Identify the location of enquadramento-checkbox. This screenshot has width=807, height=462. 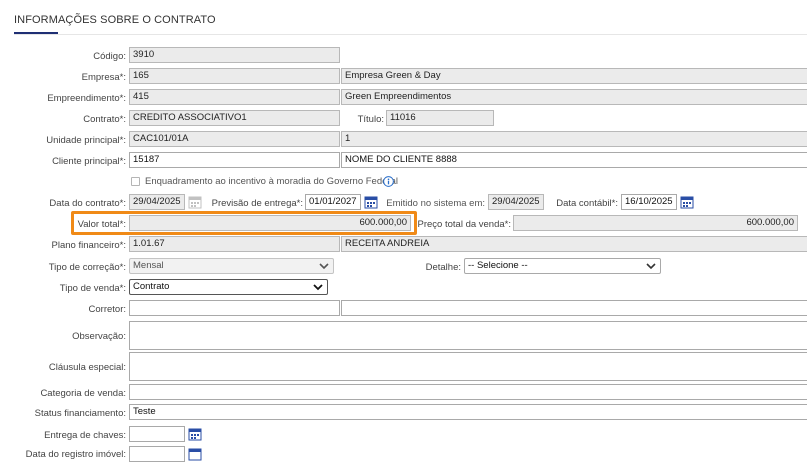
(135, 181).